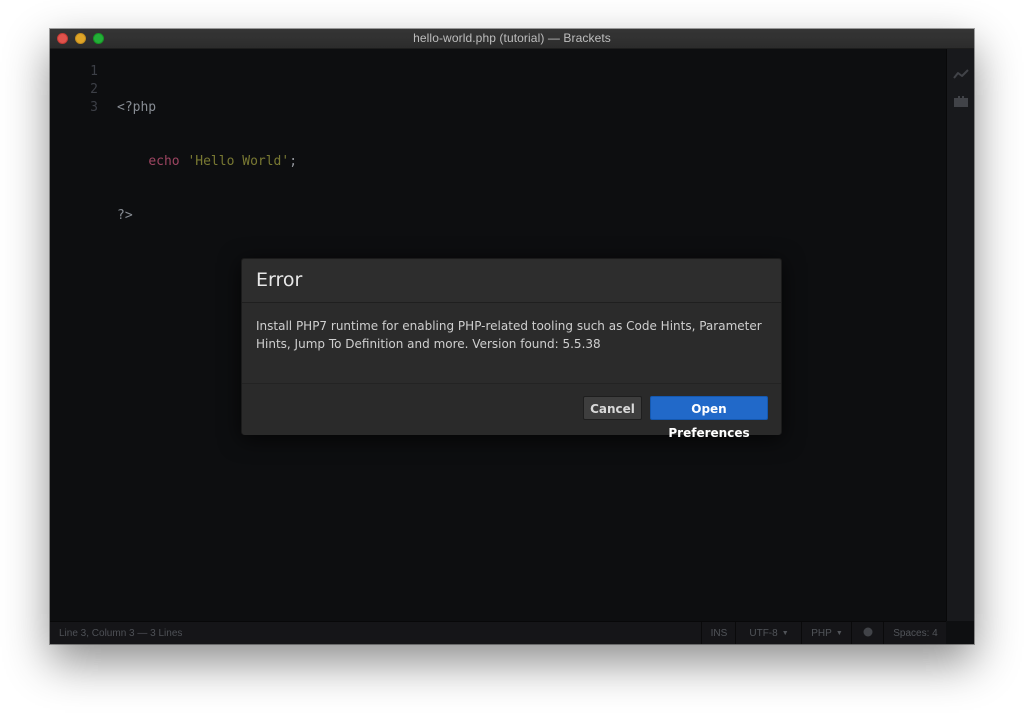 The height and width of the screenshot is (716, 1024). Describe the element at coordinates (511, 411) in the screenshot. I see `dialog-footer: Cancel Open Preferences` at that location.